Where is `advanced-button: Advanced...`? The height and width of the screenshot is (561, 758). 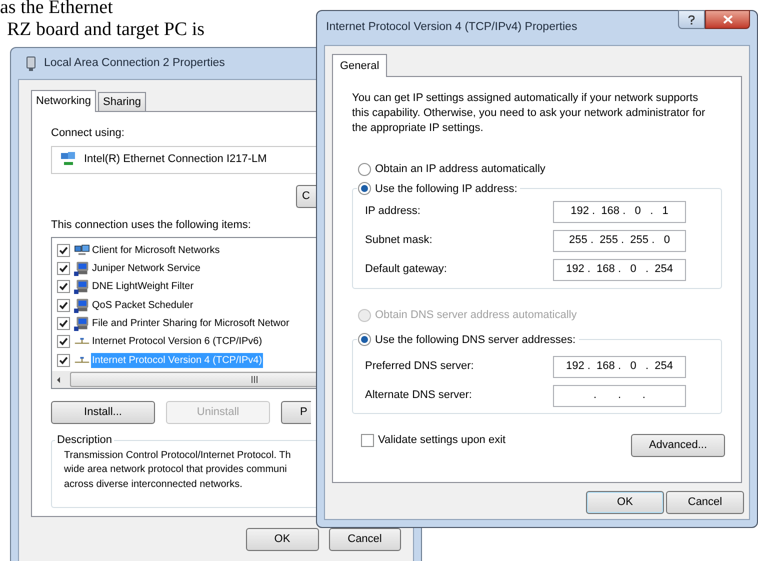
advanced-button: Advanced... is located at coordinates (678, 445).